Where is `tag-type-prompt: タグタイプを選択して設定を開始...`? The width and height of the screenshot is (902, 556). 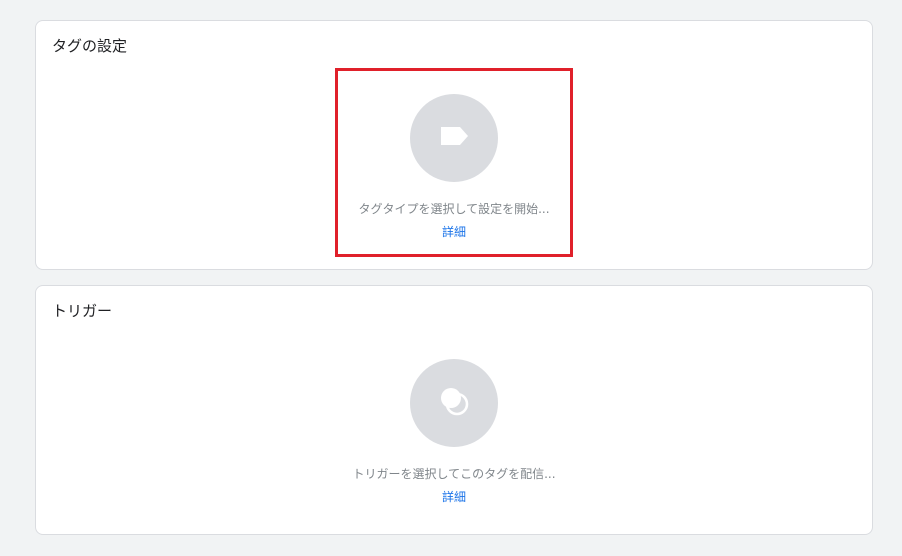
tag-type-prompt: タグタイプを選択して設定を開始... is located at coordinates (453, 208).